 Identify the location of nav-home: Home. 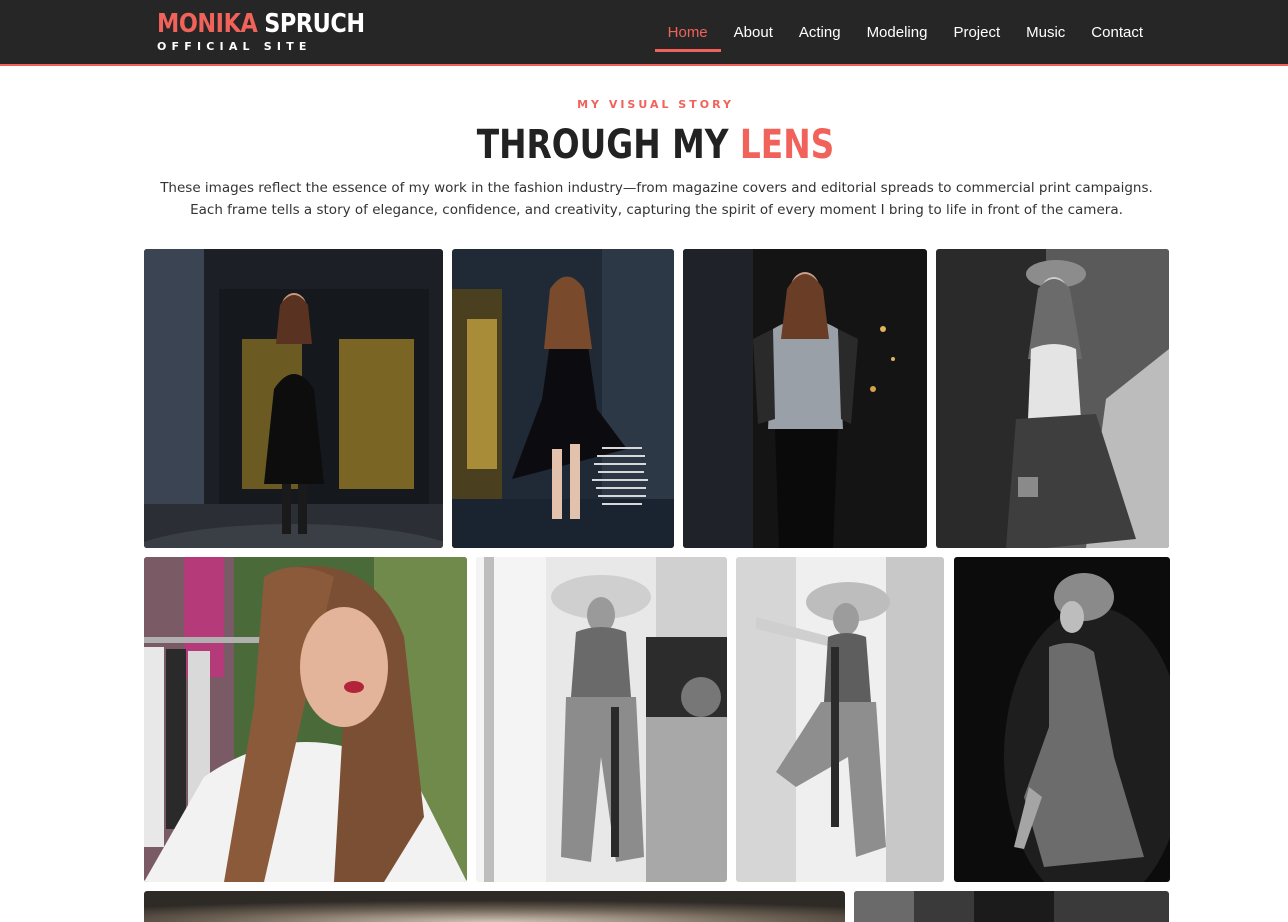
(687, 32).